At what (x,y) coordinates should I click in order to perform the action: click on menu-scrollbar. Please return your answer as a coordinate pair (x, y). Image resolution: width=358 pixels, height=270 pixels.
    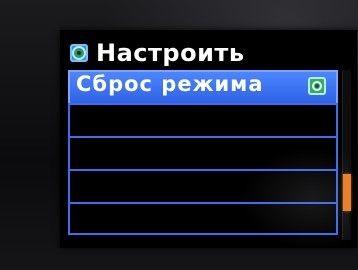
    Looking at the image, I should click on (346, 155).